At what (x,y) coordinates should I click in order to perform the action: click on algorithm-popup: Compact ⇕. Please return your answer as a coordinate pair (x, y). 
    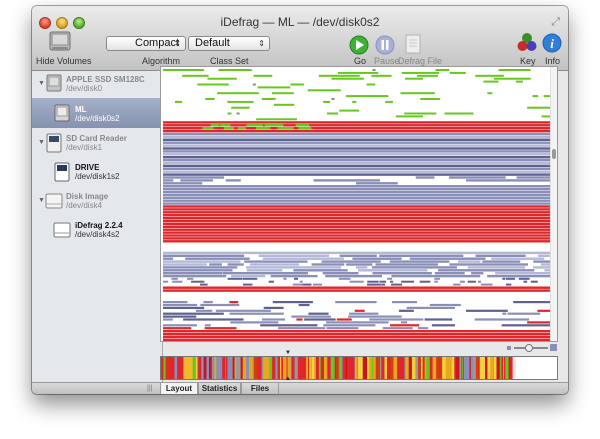
    Looking at the image, I should click on (146, 43).